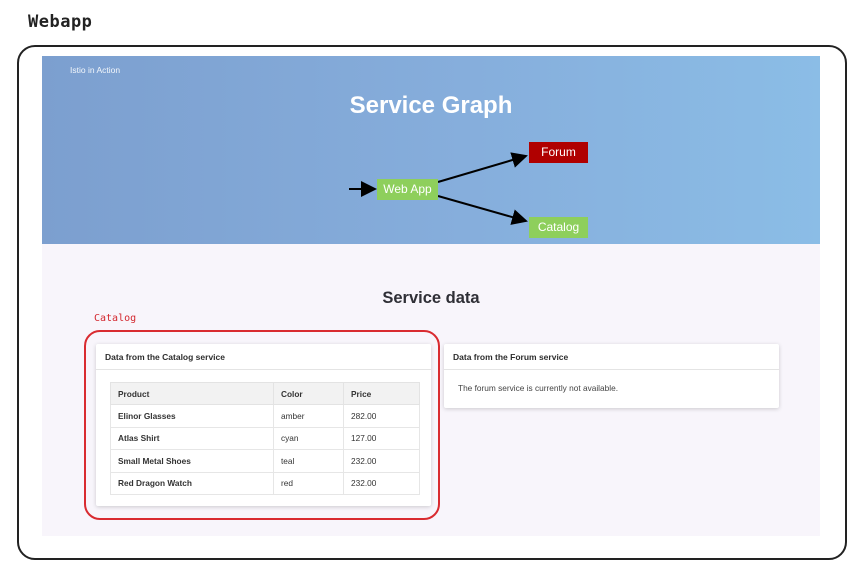  I want to click on figure-title: Webapp, so click(60, 22).